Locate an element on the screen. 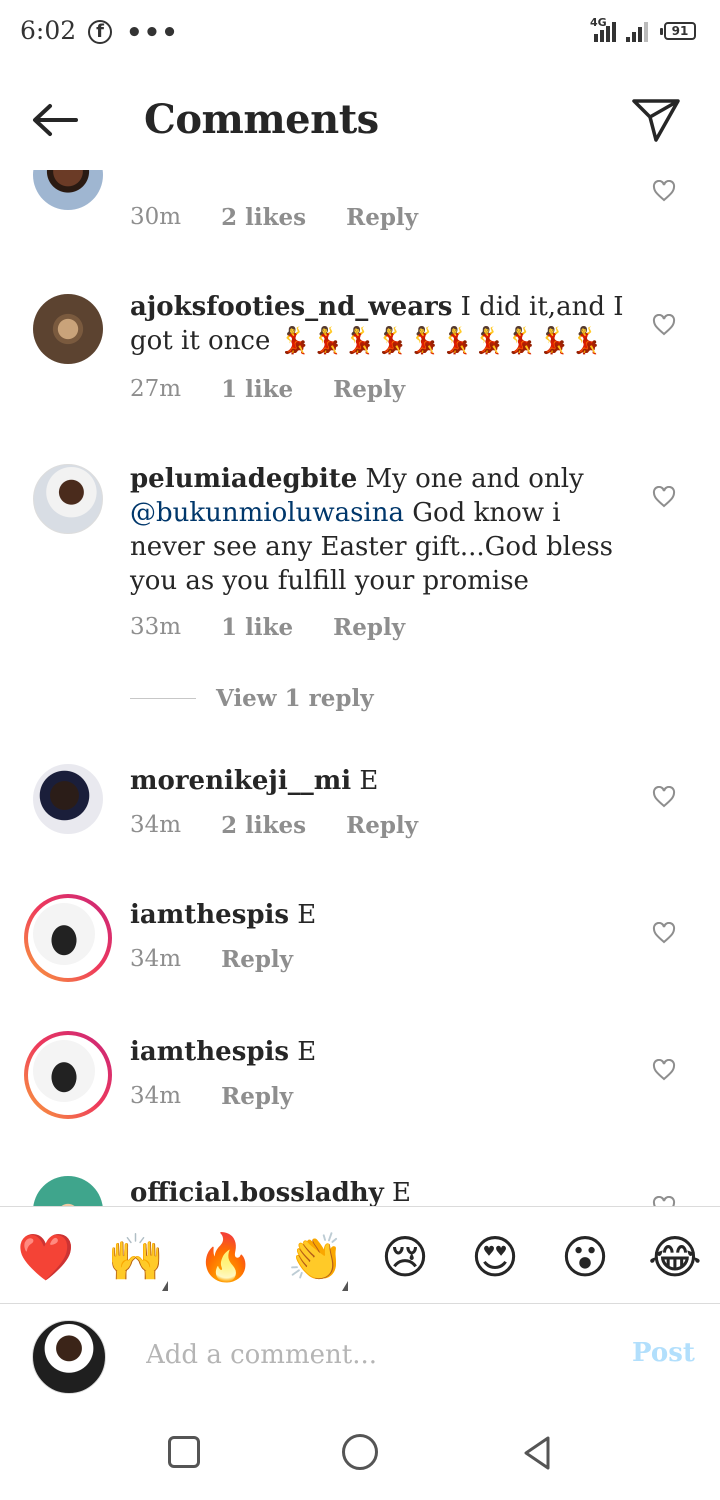 This screenshot has width=720, height=1500. comment-time: 27m is located at coordinates (156, 389).